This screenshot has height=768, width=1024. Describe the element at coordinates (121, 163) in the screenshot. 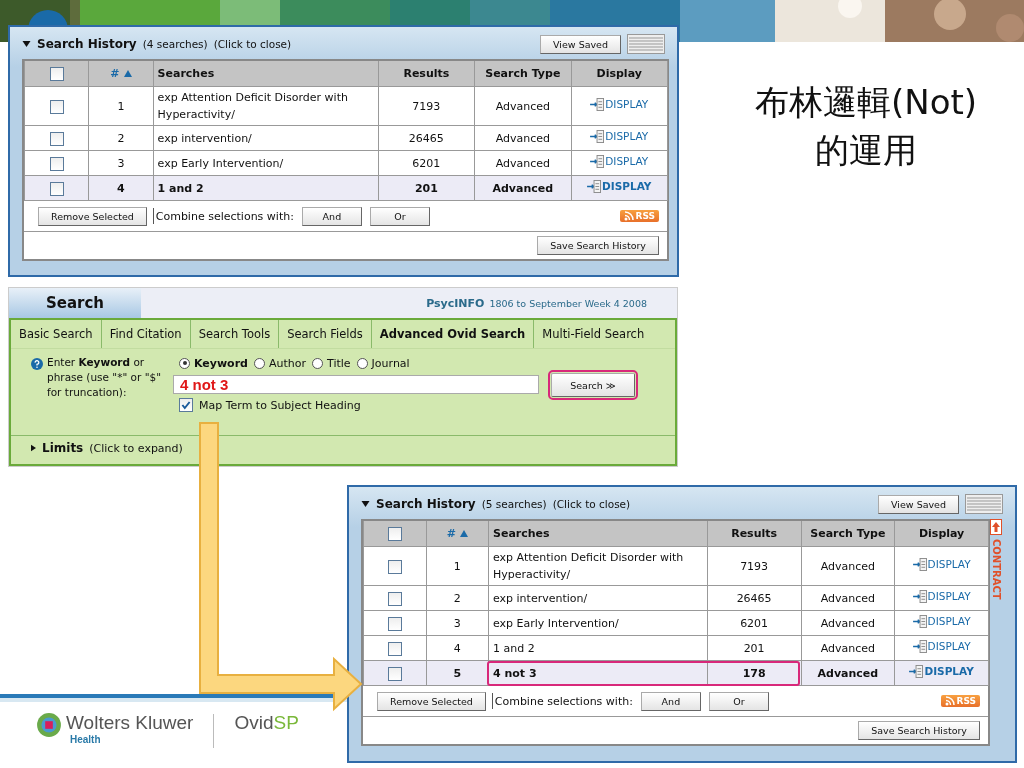

I see `table-cell: 3` at that location.